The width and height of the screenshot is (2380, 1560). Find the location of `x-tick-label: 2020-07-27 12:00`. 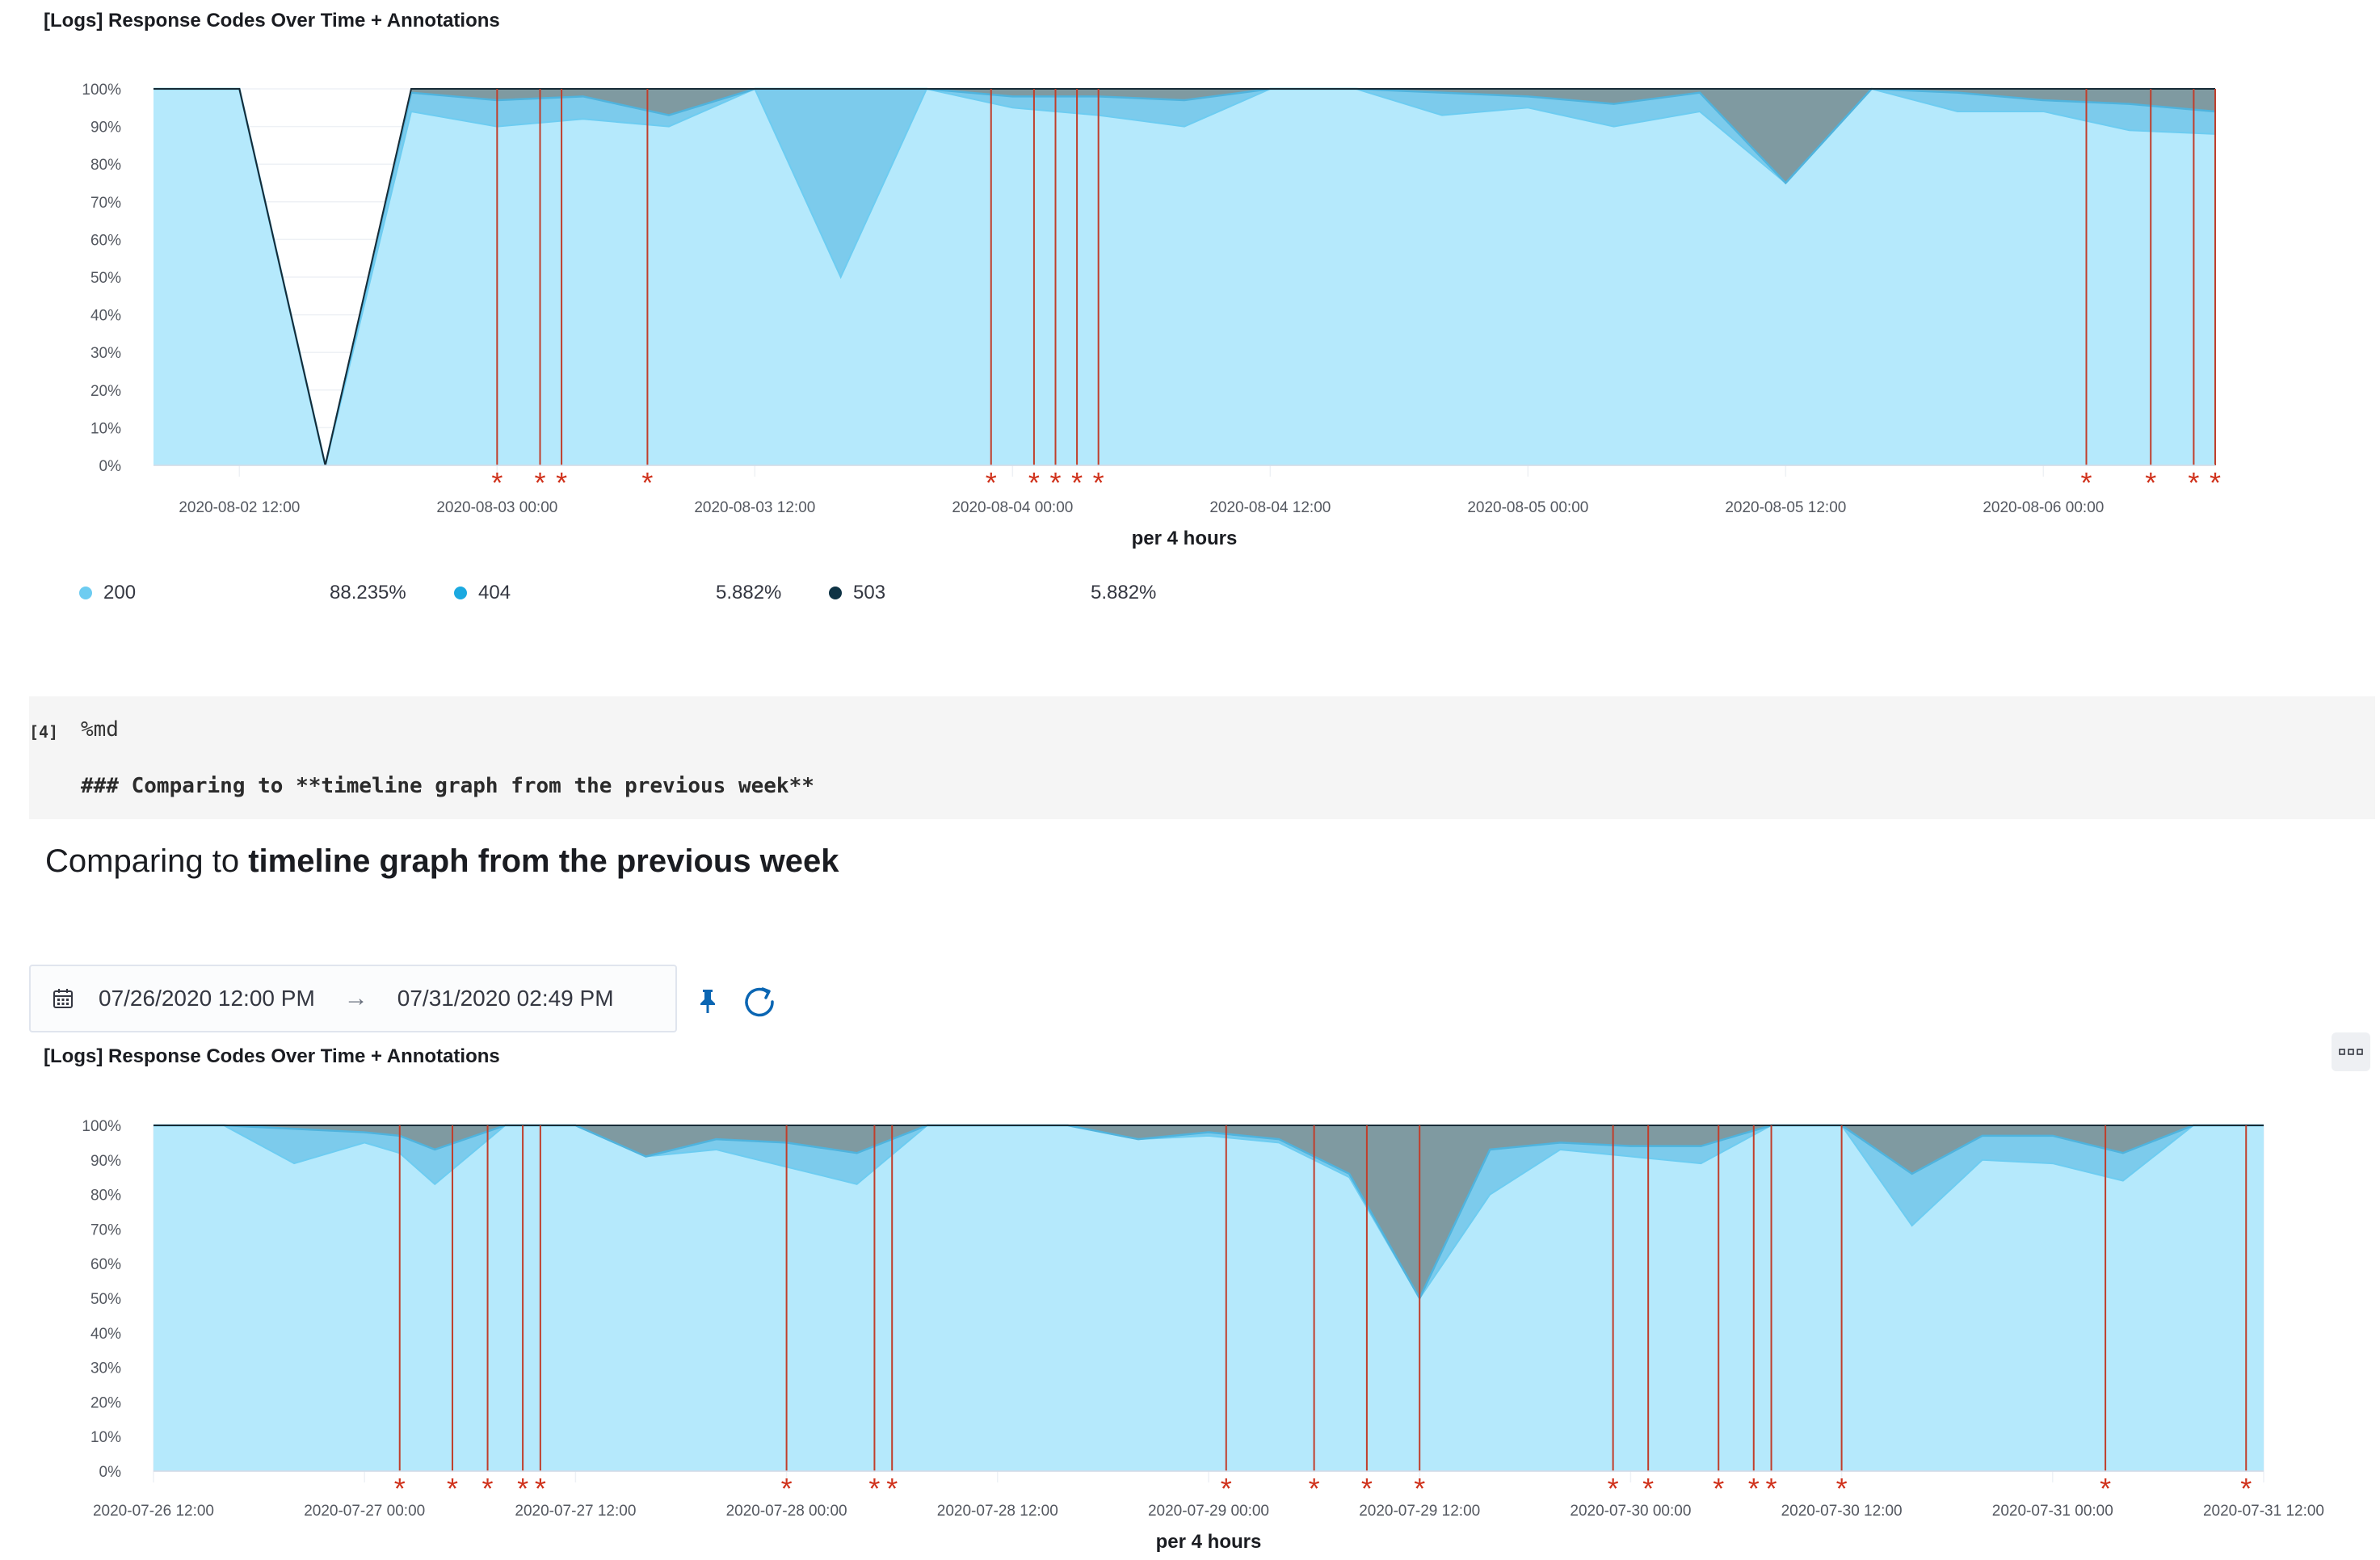

x-tick-label: 2020-07-27 12:00 is located at coordinates (576, 1511).